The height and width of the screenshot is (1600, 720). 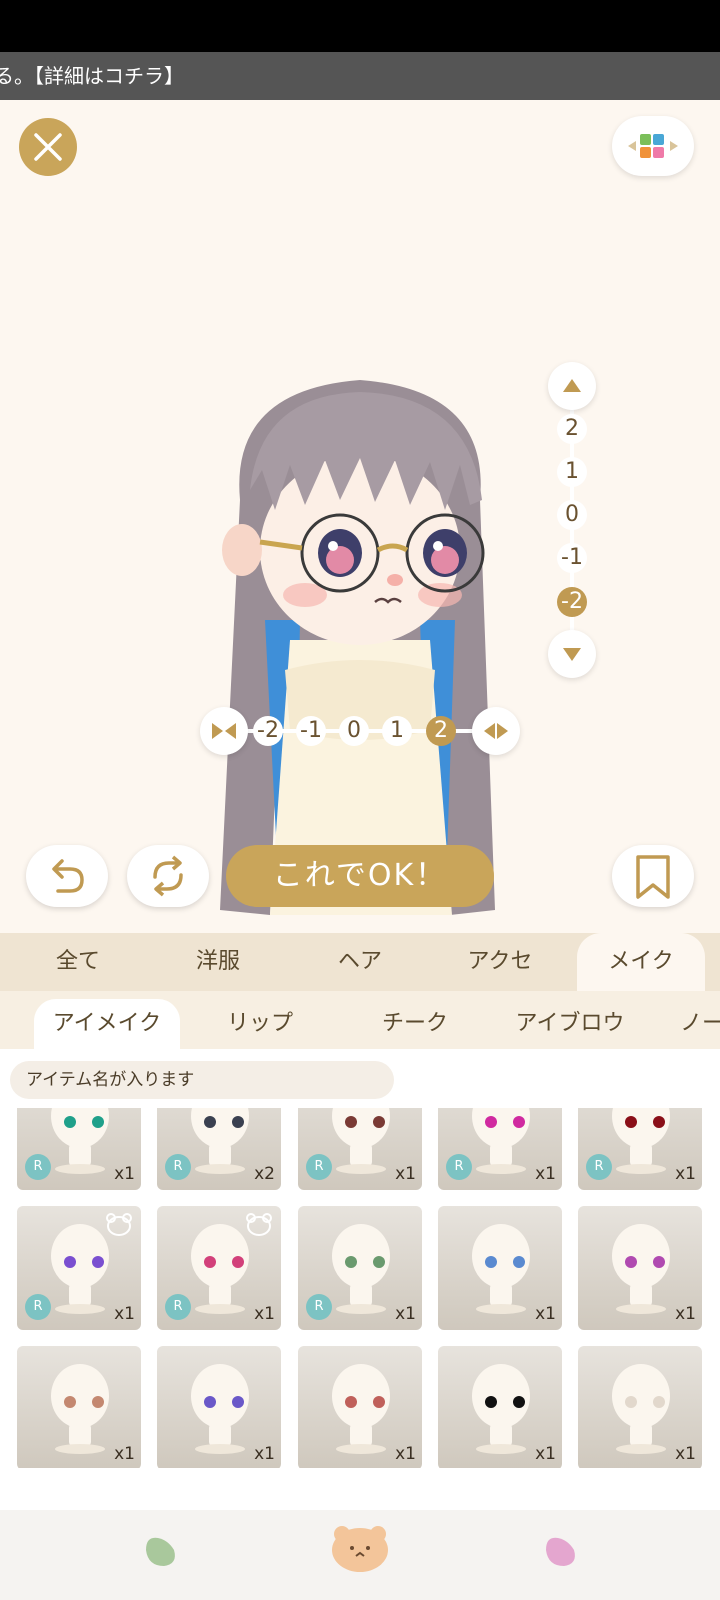 What do you see at coordinates (653, 876) in the screenshot?
I see `bookmark-button` at bounding box center [653, 876].